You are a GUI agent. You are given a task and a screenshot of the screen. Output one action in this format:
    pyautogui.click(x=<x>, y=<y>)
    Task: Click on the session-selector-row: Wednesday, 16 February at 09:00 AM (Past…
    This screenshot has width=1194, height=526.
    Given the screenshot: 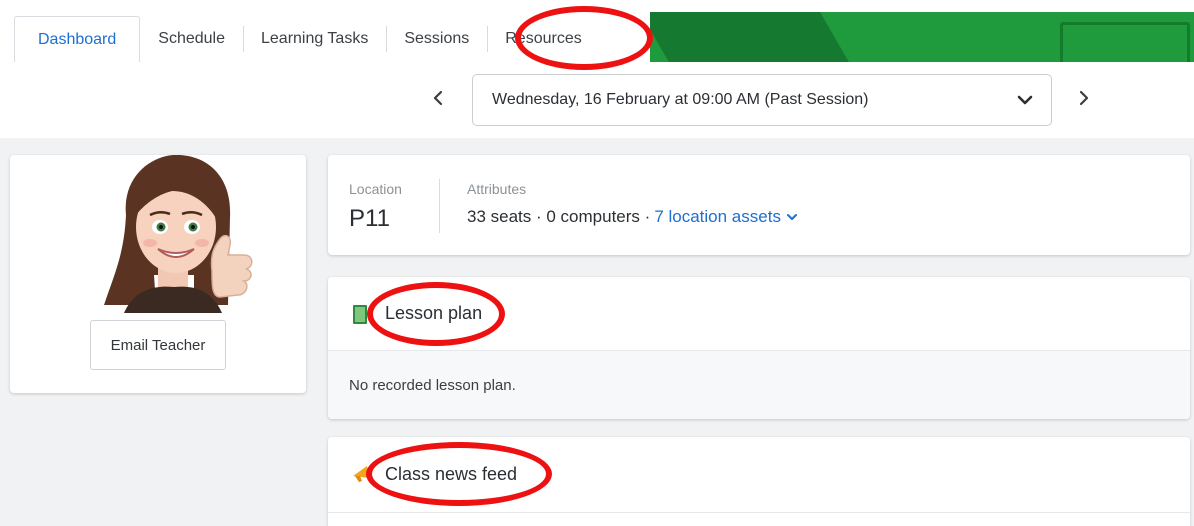 What is the action you would take?
    pyautogui.click(x=597, y=100)
    